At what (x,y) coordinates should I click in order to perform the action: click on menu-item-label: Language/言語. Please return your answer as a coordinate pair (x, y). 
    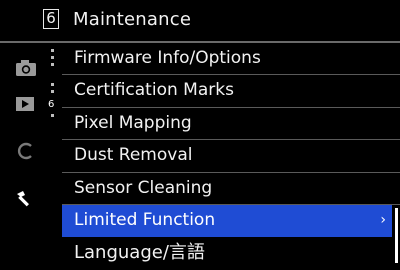
    Looking at the image, I should click on (139, 253).